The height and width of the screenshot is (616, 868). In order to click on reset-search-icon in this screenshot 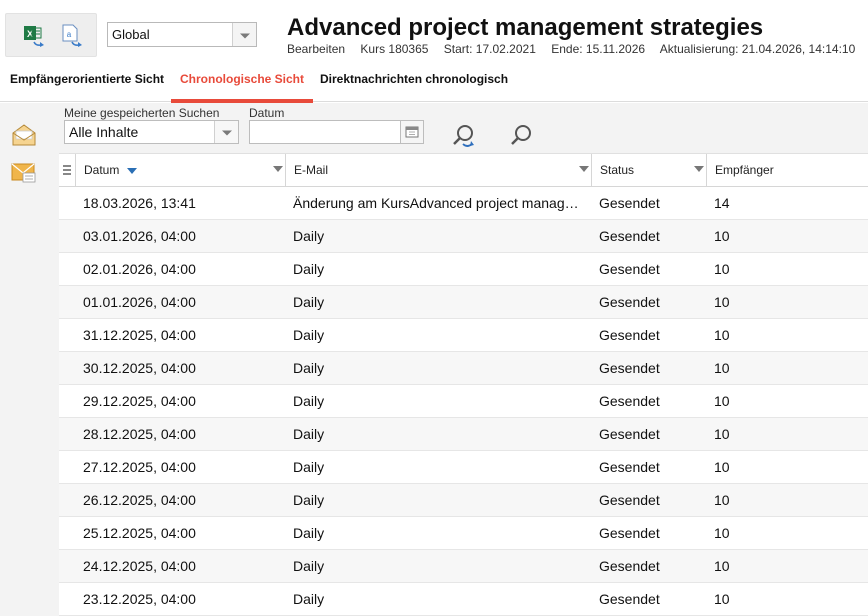, I will do `click(463, 136)`.